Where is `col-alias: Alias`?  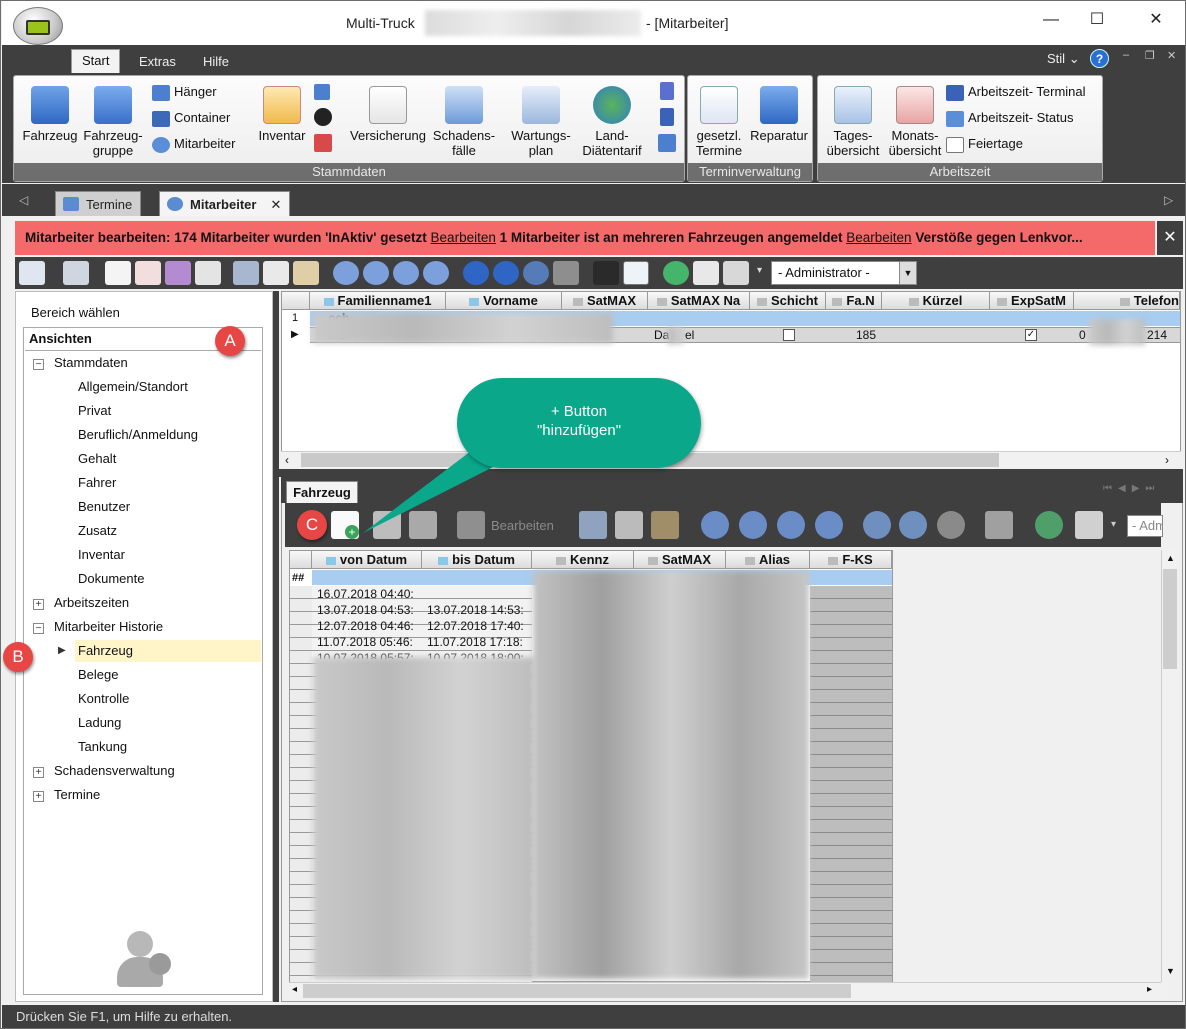
col-alias: Alias is located at coordinates (768, 560).